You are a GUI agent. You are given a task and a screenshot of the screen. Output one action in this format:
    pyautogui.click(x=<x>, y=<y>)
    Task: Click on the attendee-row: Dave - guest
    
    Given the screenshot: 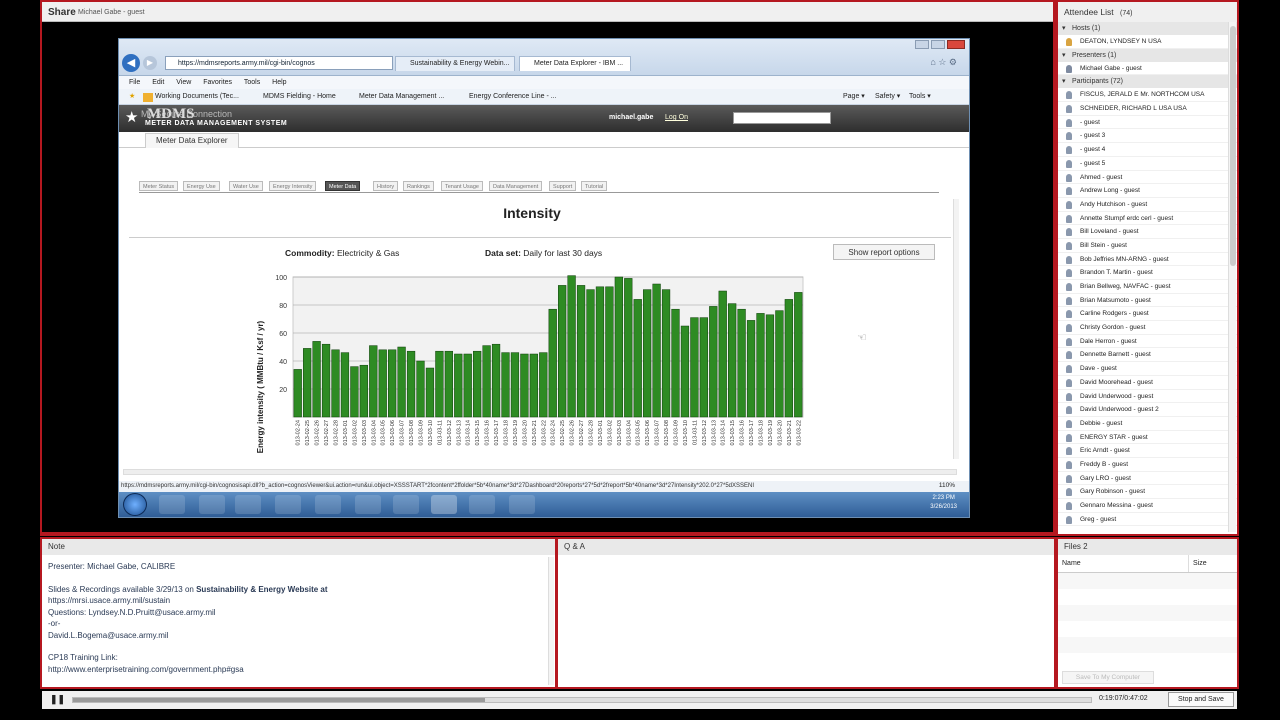 What is the action you would take?
    pyautogui.click(x=1147, y=369)
    